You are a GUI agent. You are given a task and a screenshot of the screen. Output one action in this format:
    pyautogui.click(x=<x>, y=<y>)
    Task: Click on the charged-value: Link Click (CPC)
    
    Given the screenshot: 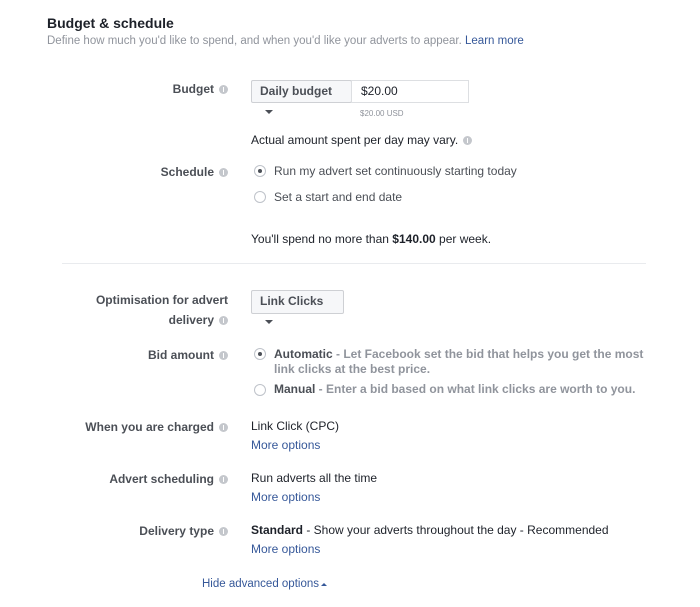 What is the action you would take?
    pyautogui.click(x=295, y=426)
    